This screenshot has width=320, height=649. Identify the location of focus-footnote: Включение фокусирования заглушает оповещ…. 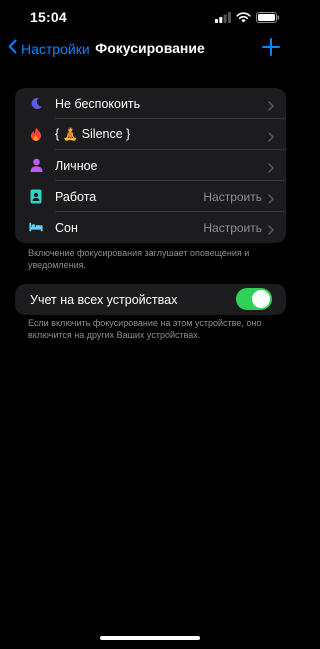
(139, 259).